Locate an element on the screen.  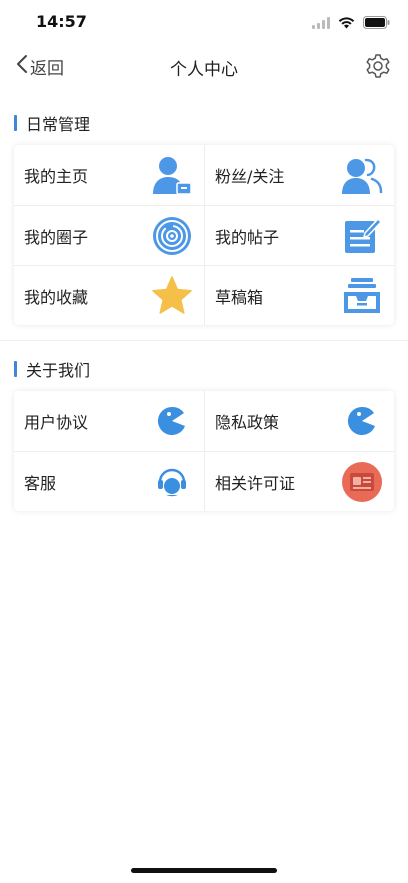
menu-item-label: 用户协议 is located at coordinates (56, 422).